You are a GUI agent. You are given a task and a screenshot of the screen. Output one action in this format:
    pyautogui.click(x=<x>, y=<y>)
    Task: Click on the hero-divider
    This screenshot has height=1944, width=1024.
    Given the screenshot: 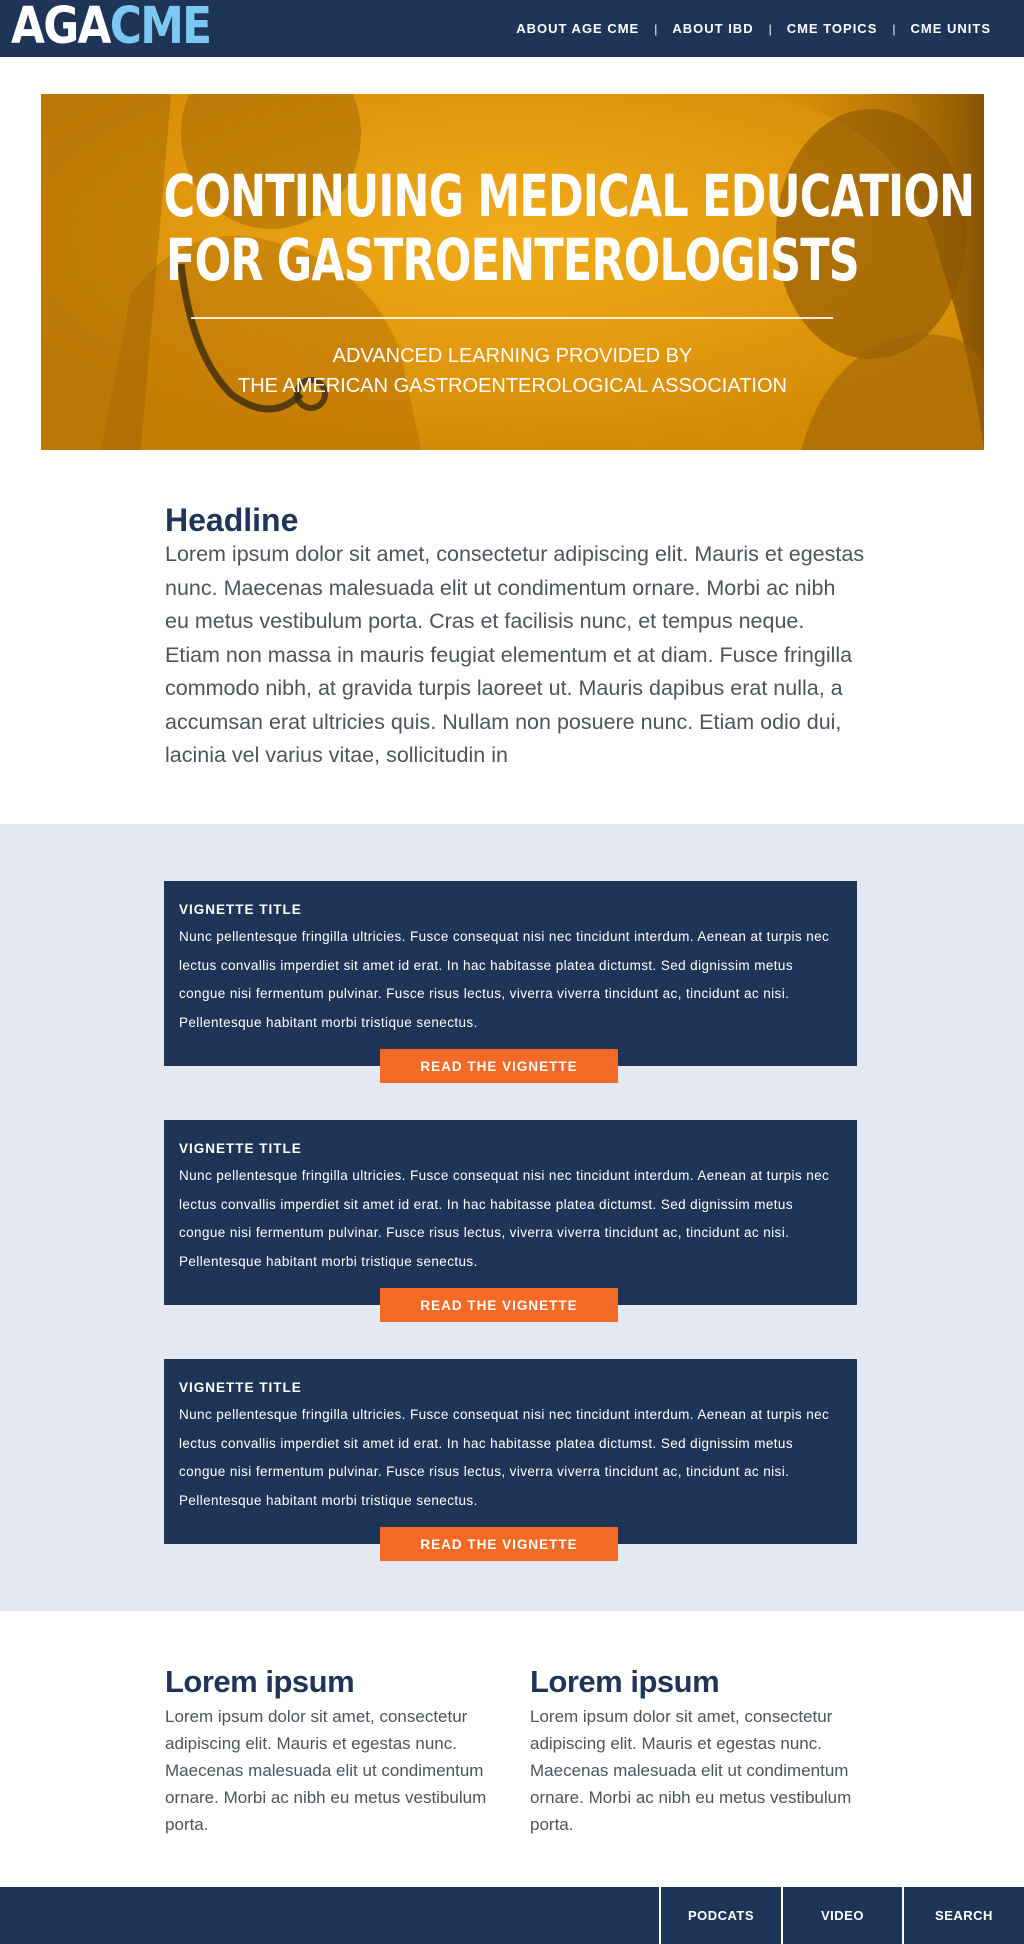 What is the action you would take?
    pyautogui.click(x=512, y=318)
    